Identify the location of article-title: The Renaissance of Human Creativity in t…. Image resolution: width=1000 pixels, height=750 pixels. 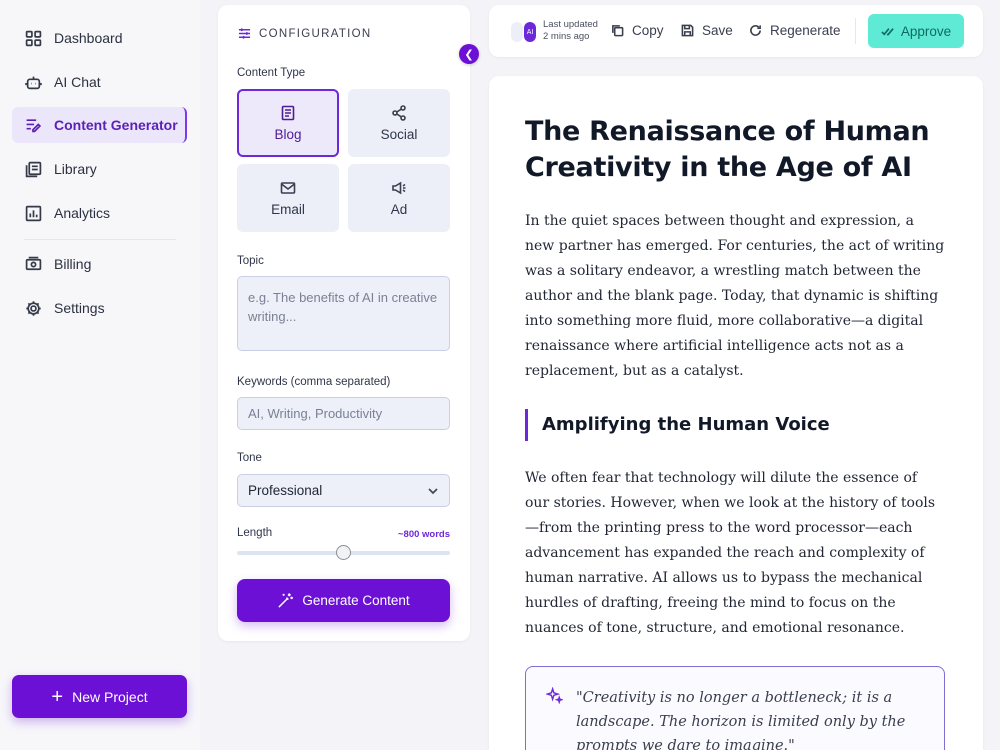
(727, 149).